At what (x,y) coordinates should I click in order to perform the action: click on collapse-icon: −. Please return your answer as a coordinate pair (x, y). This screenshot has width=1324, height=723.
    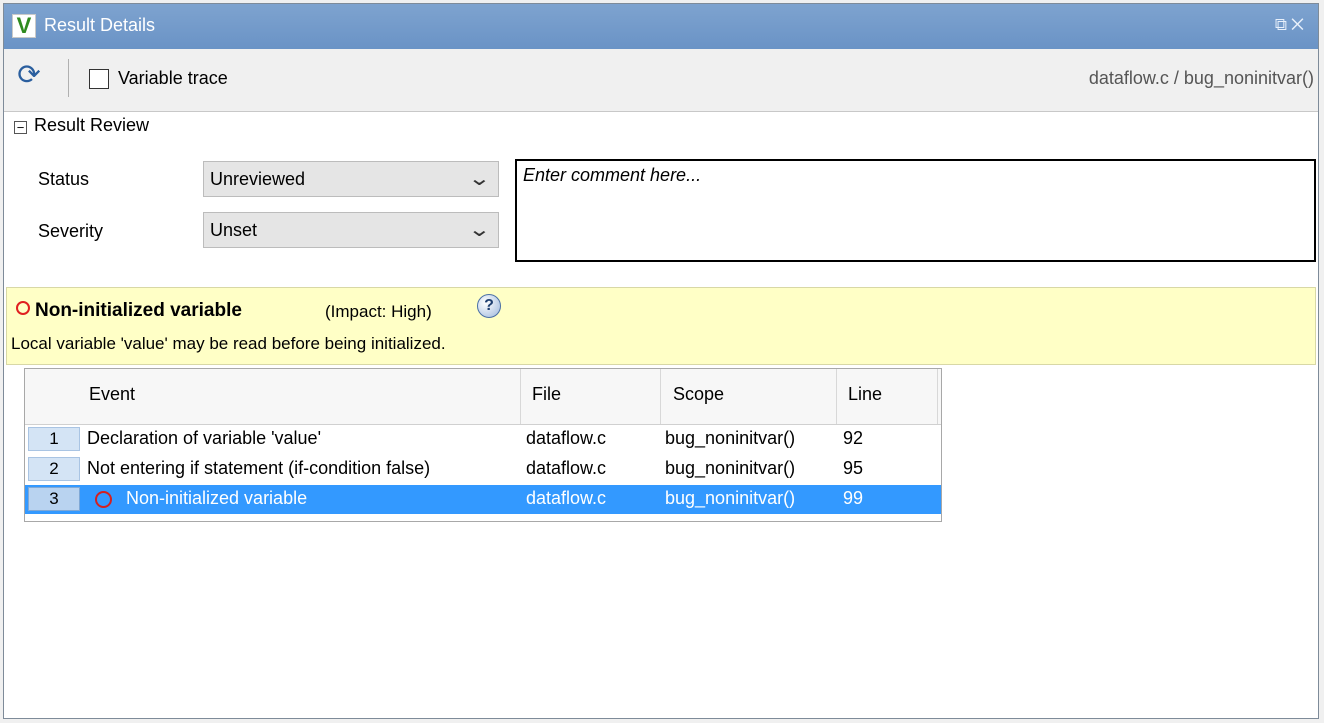
    Looking at the image, I should click on (20, 127).